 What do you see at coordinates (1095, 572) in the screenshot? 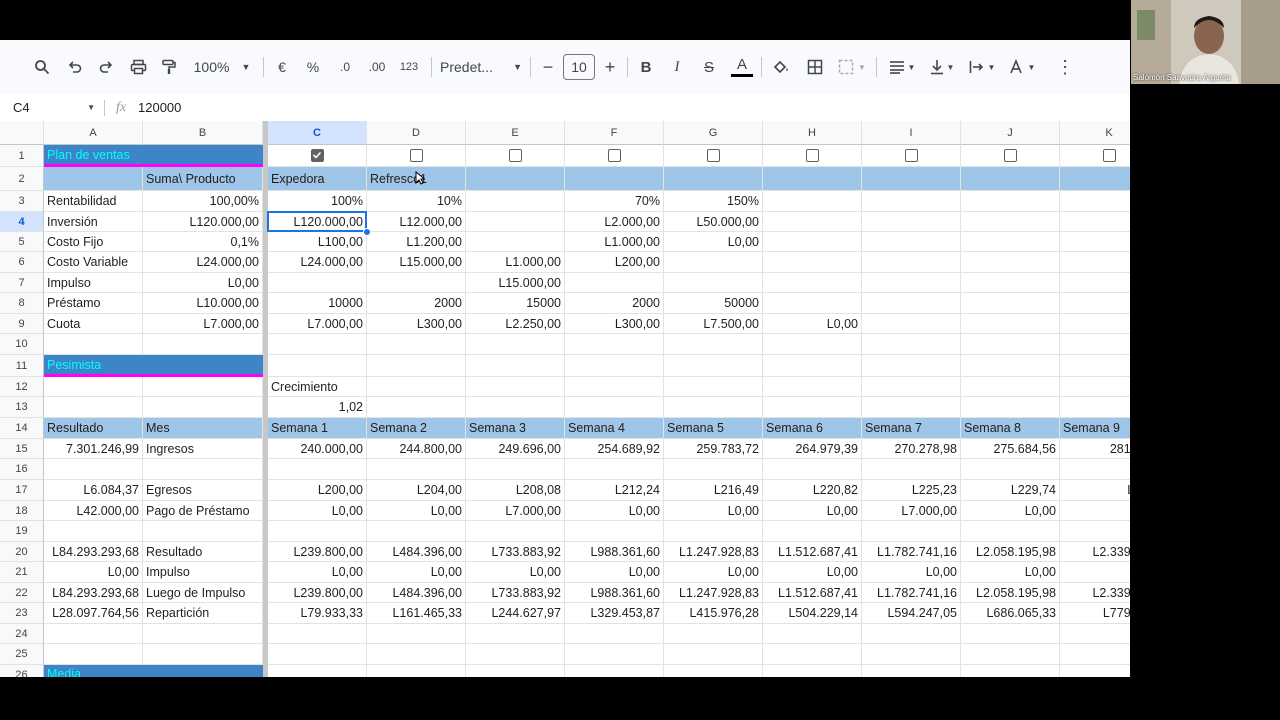
I see `cell-k21: L0` at bounding box center [1095, 572].